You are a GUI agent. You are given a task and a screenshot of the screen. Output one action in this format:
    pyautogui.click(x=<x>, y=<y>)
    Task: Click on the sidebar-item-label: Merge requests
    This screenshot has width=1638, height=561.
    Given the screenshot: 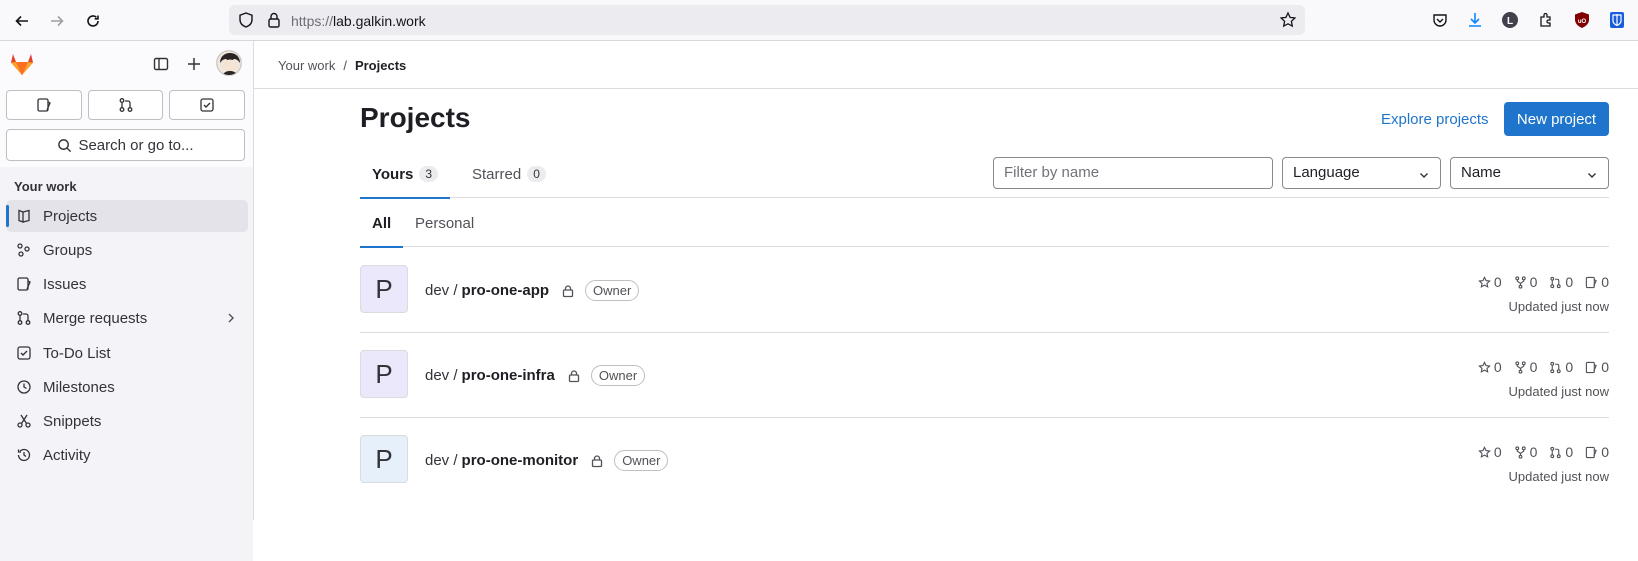 What is the action you would take?
    pyautogui.click(x=95, y=318)
    